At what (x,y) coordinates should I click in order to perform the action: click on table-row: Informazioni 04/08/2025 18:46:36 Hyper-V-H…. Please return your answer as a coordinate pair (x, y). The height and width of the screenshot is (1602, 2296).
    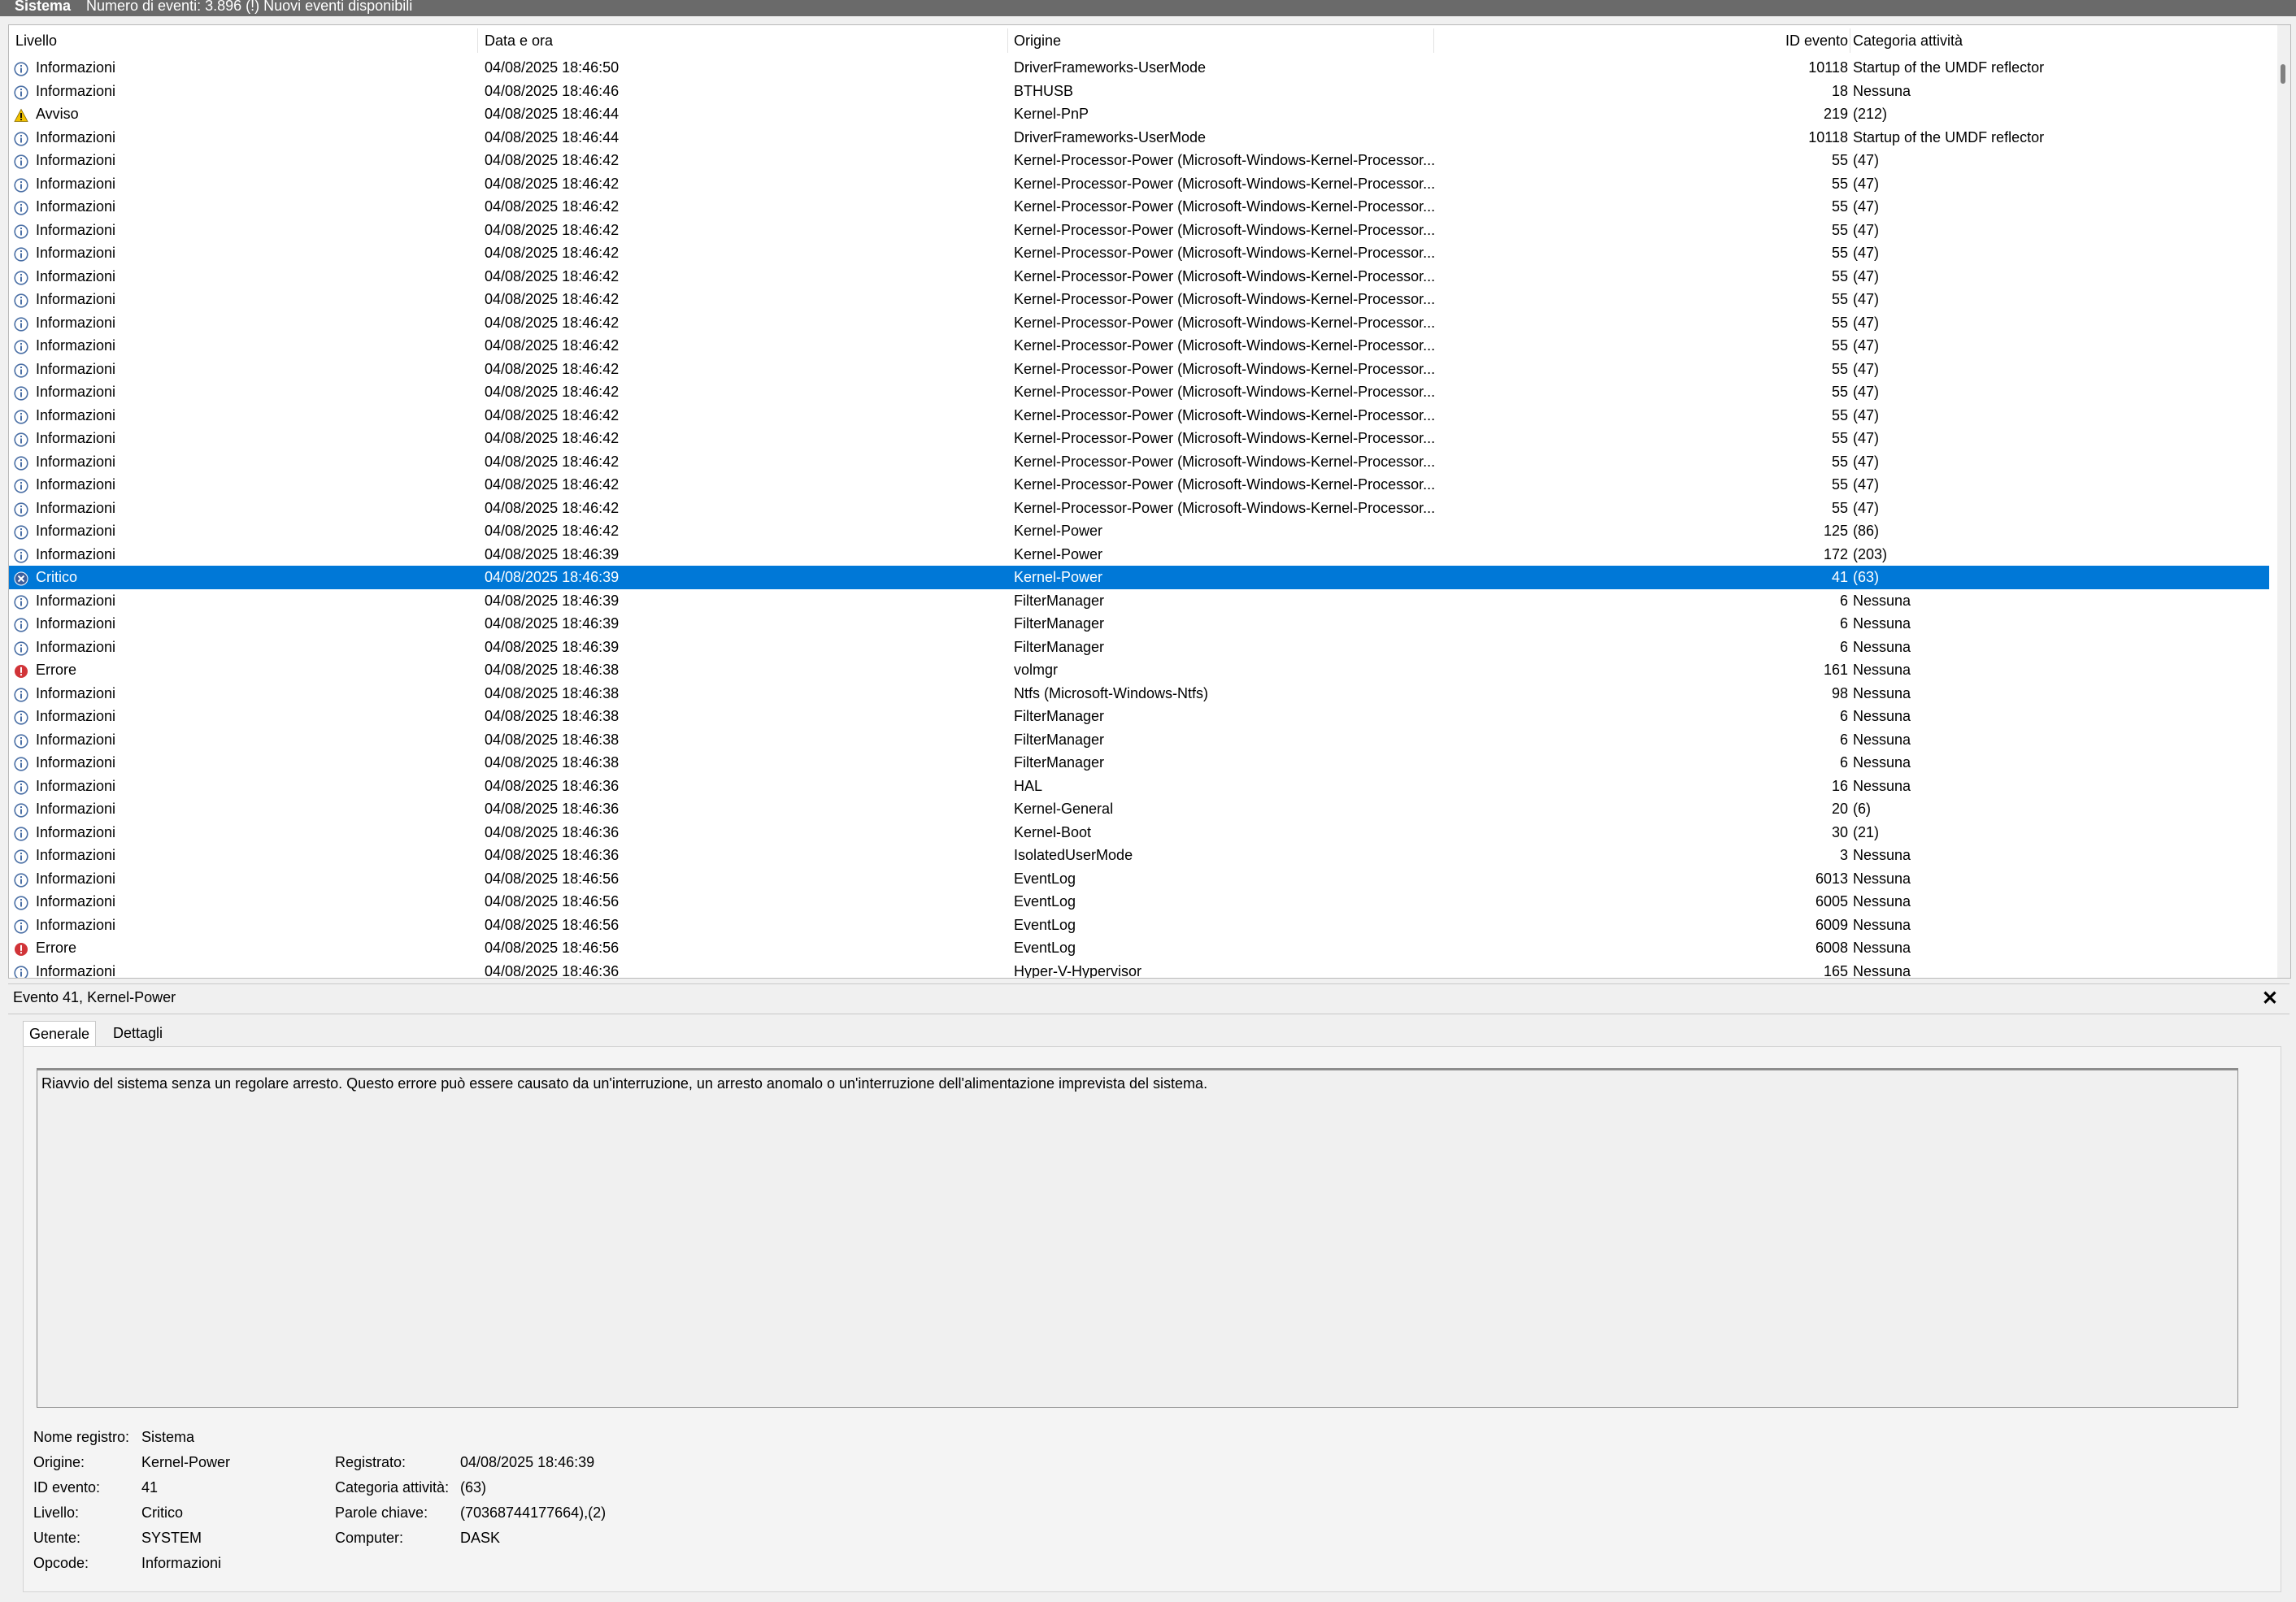
    Looking at the image, I should click on (1139, 969).